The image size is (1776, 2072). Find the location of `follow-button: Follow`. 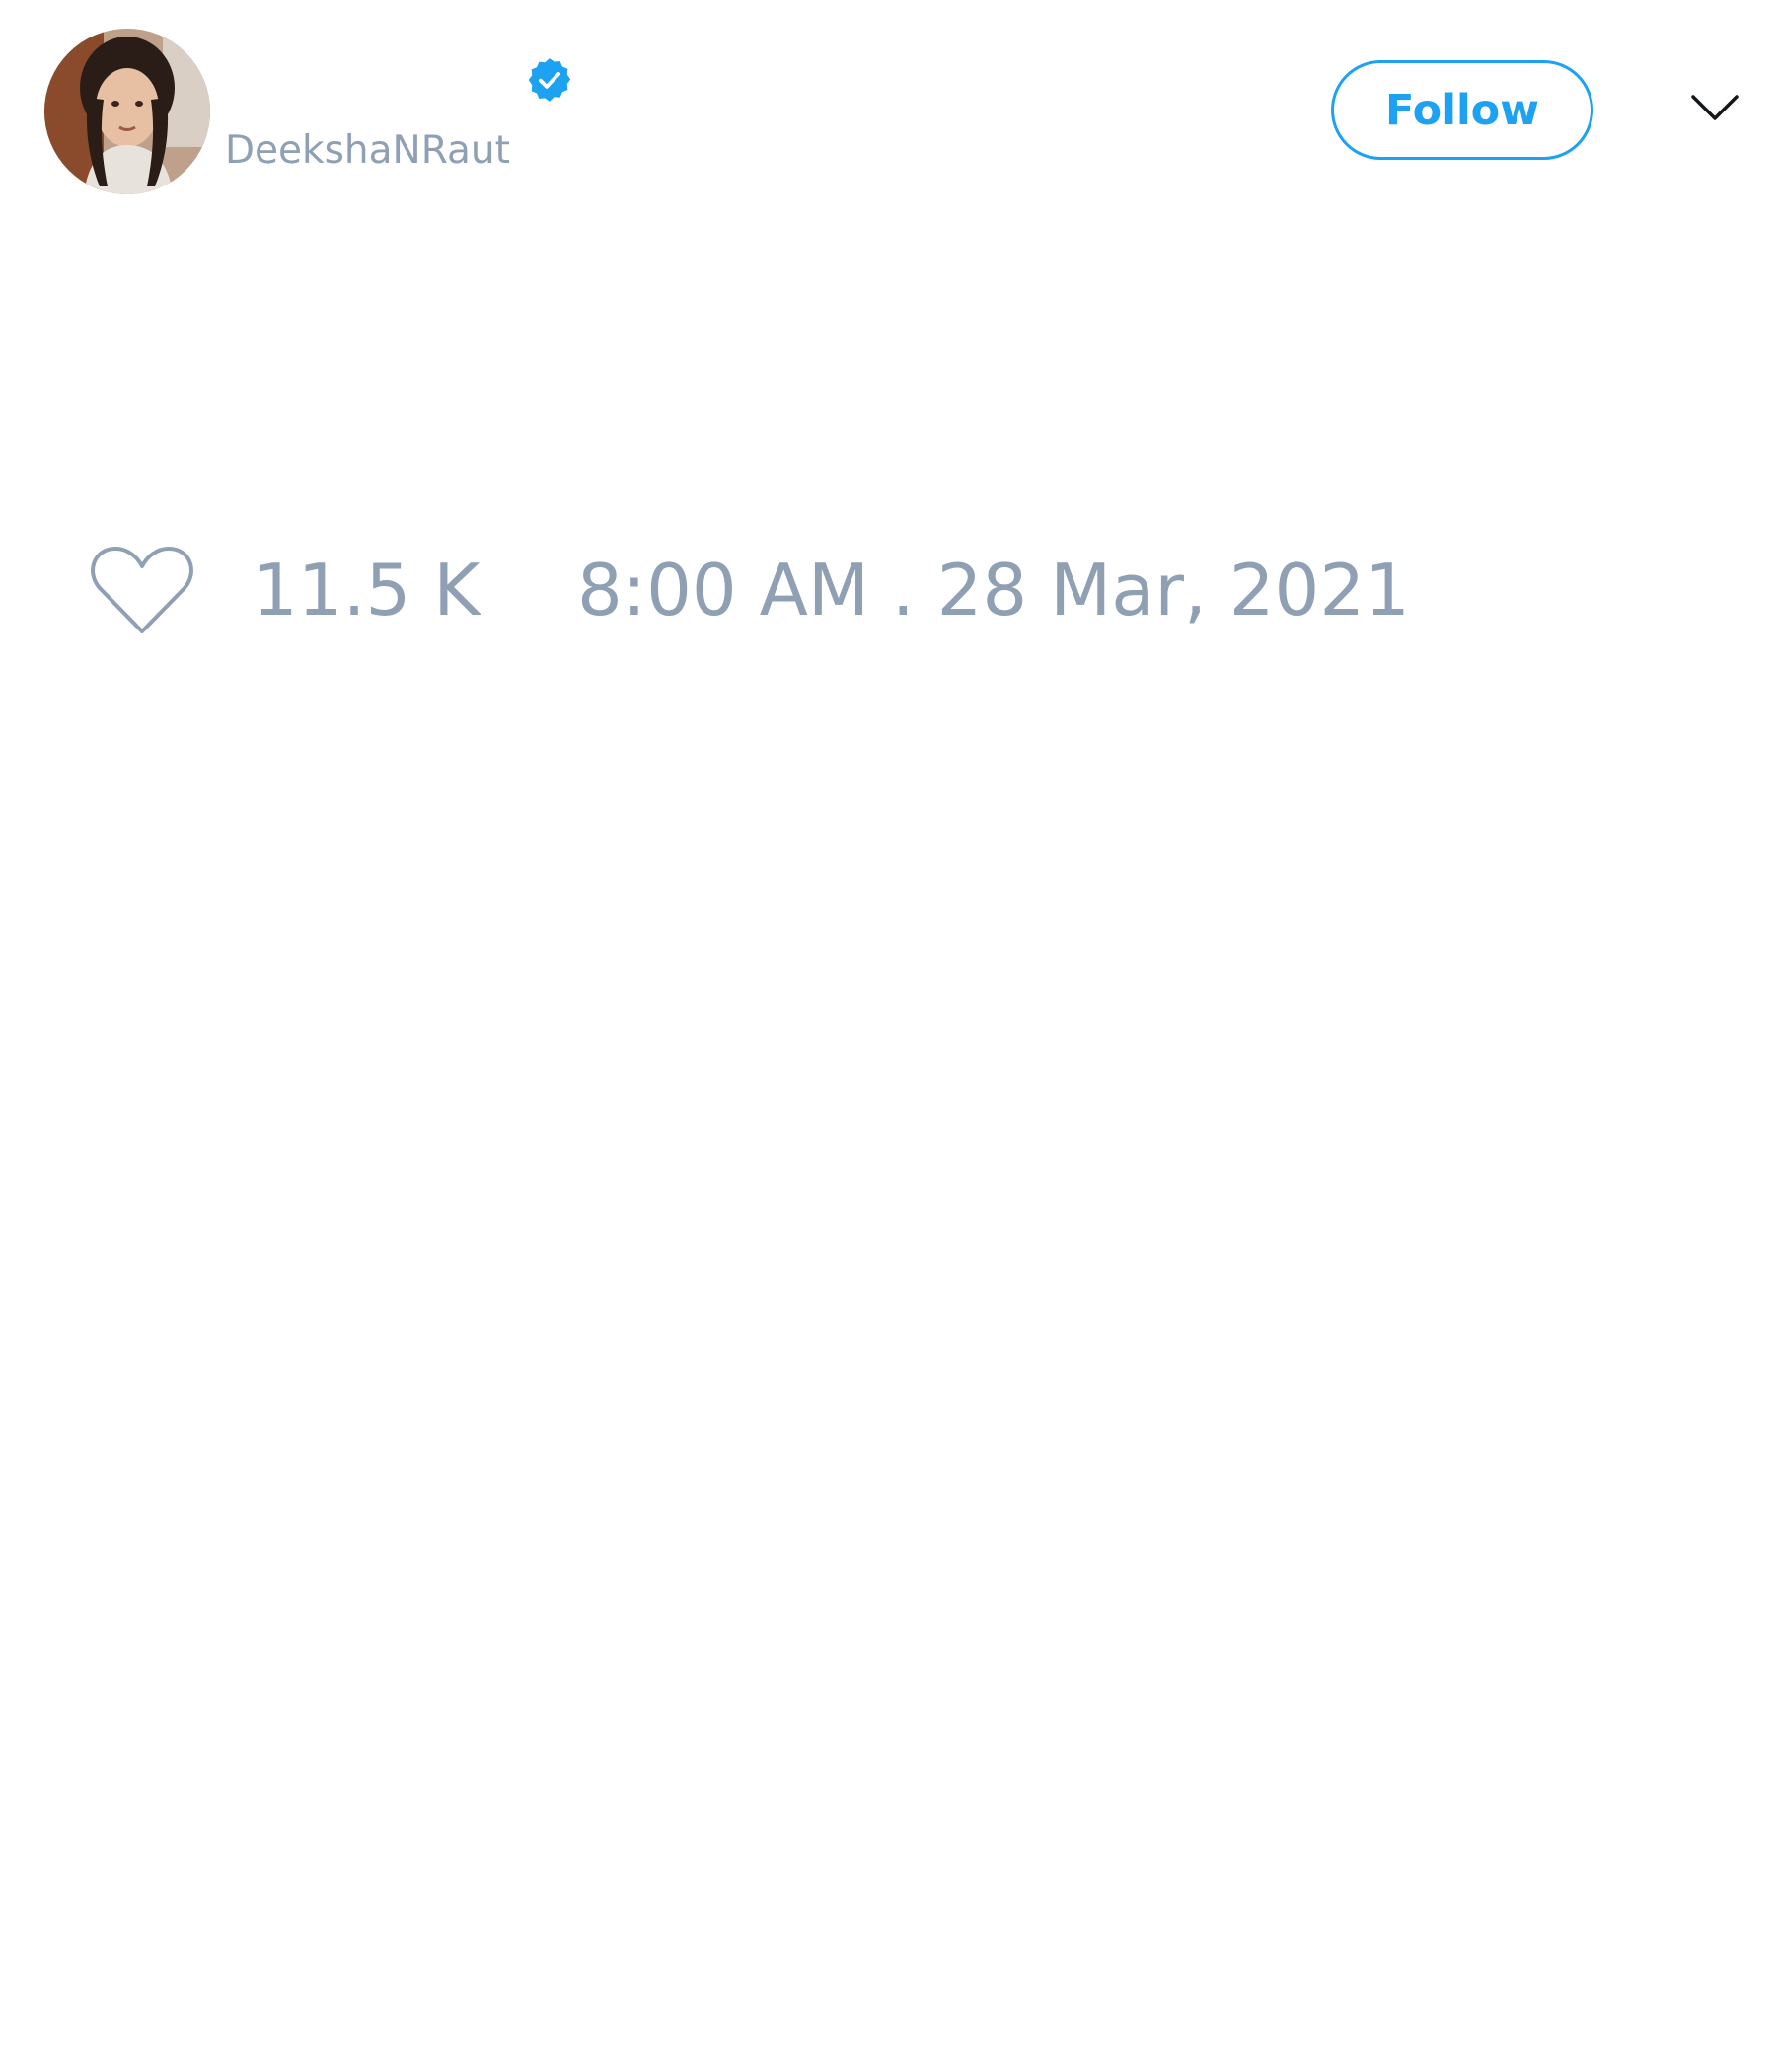

follow-button: Follow is located at coordinates (1462, 110).